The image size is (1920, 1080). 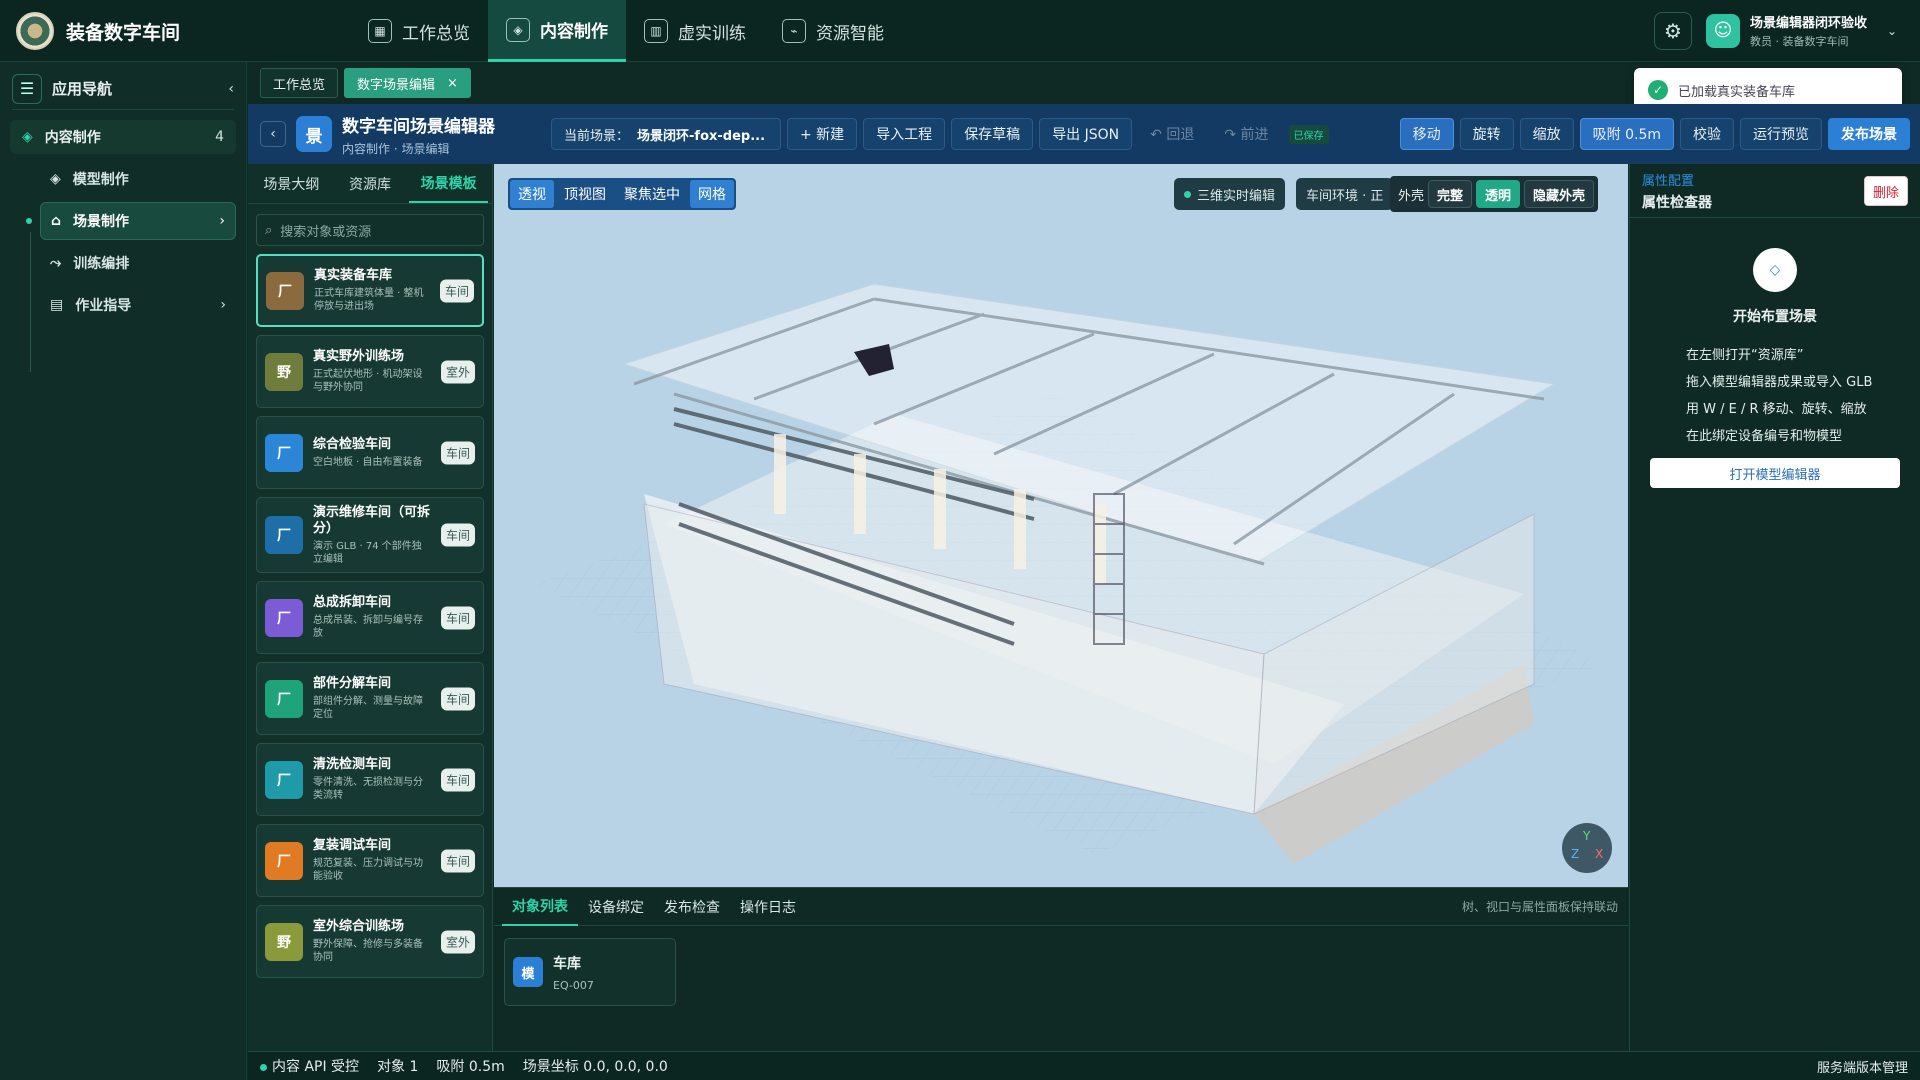 I want to click on nav-overview: ▦ 工作总览, so click(x=419, y=31).